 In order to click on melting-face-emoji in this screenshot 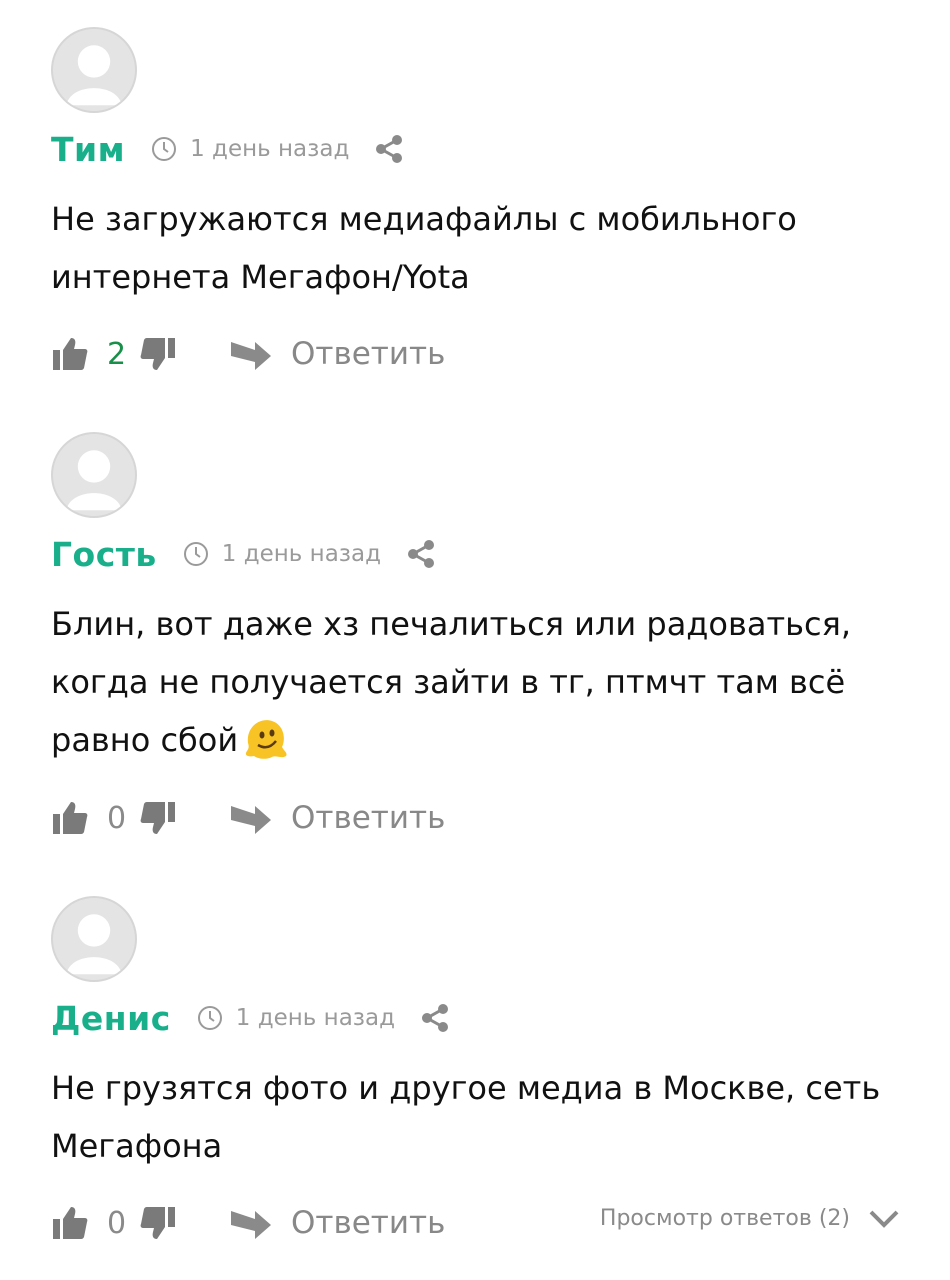, I will do `click(266, 737)`.